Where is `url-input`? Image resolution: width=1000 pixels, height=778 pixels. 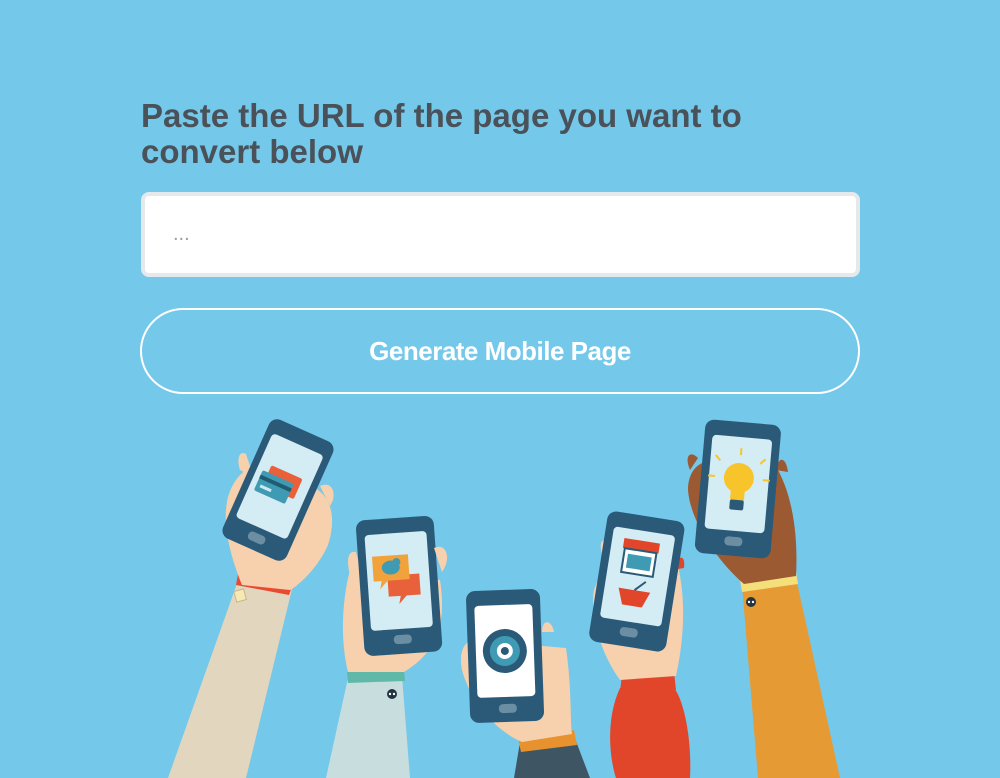 url-input is located at coordinates (500, 234).